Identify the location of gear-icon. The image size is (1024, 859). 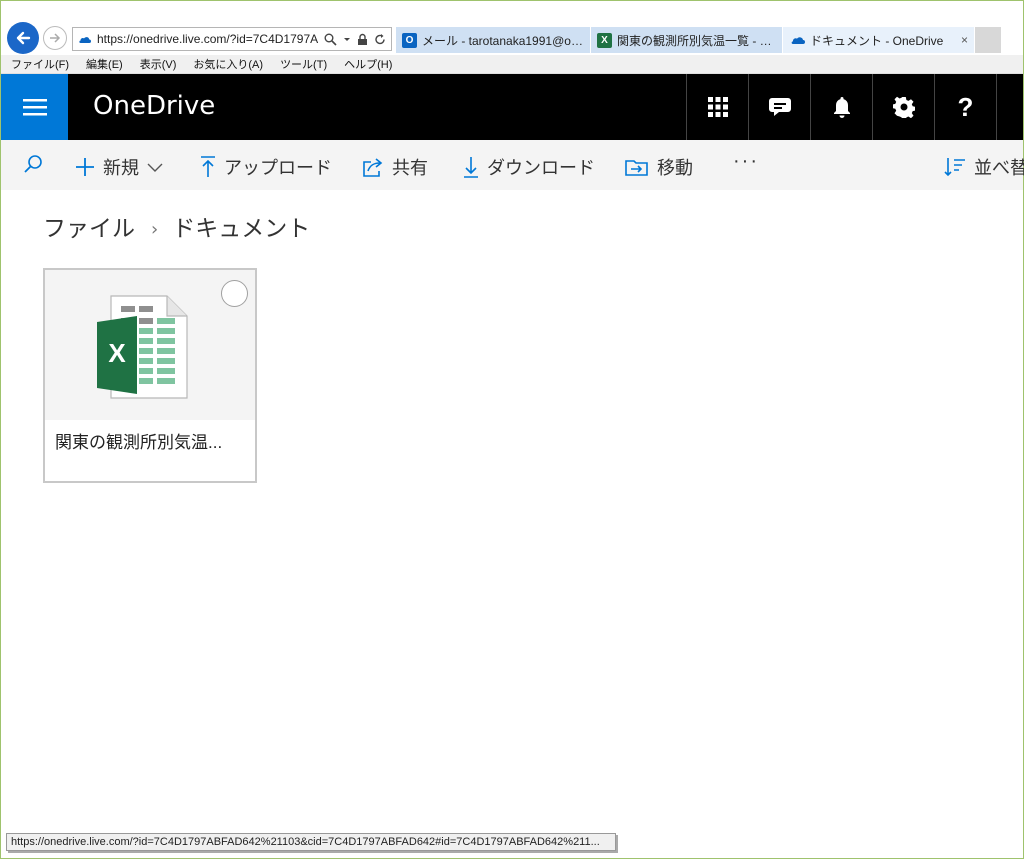
(903, 107).